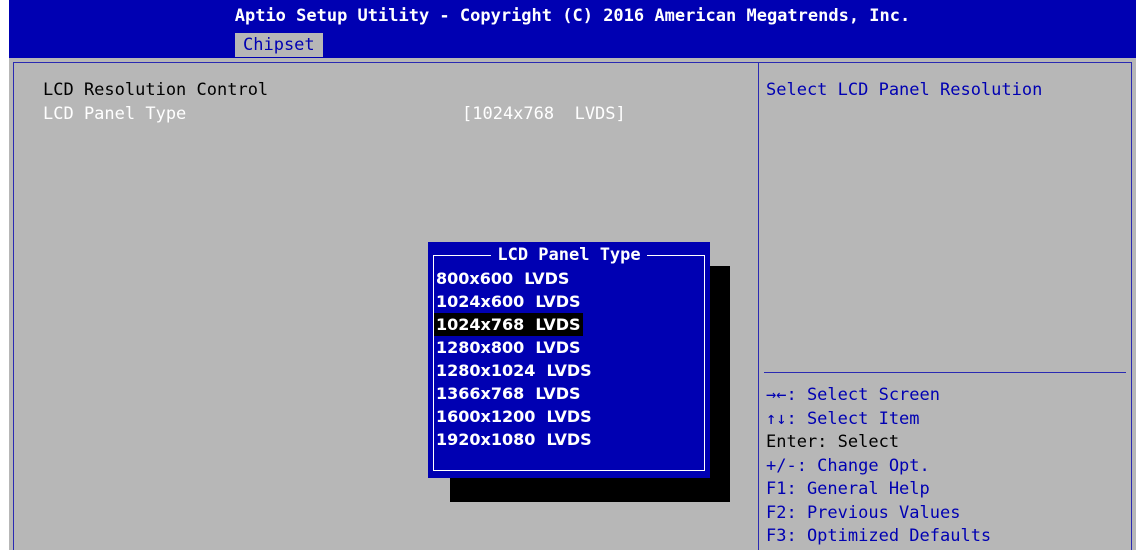 This screenshot has height=550, width=1136. I want to click on tab-chipset: Chipset, so click(279, 45).